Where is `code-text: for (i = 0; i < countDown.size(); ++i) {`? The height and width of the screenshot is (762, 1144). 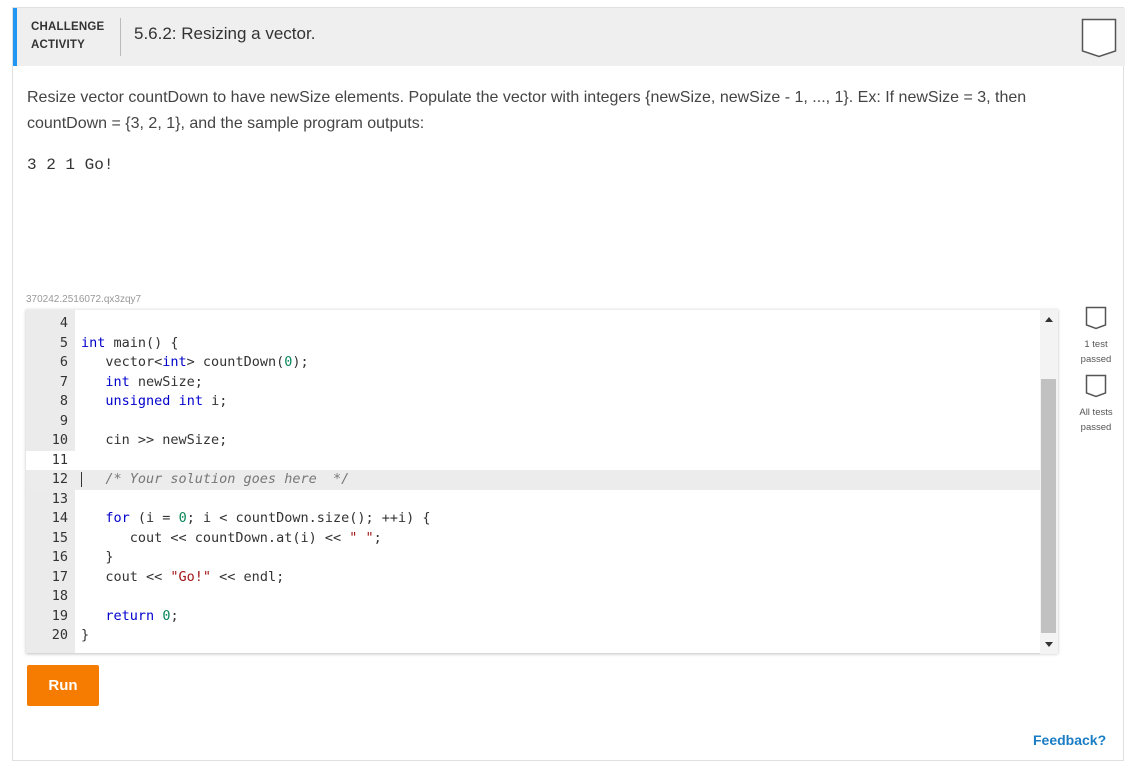 code-text: for (i = 0; i < countDown.size(); ++i) { is located at coordinates (255, 519).